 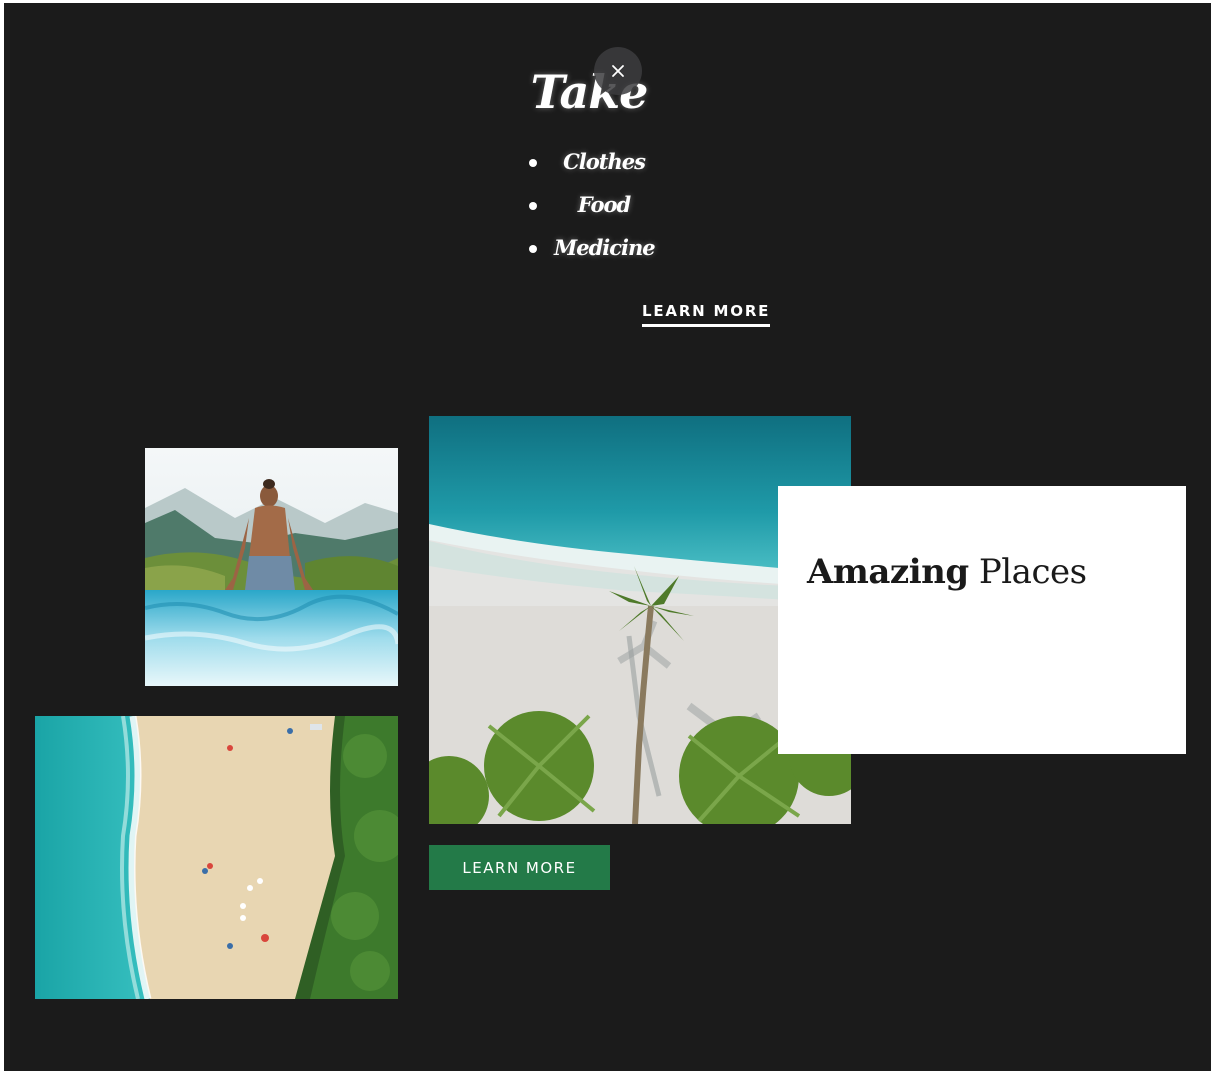 What do you see at coordinates (605, 247) in the screenshot?
I see `list-item-label: Medicine` at bounding box center [605, 247].